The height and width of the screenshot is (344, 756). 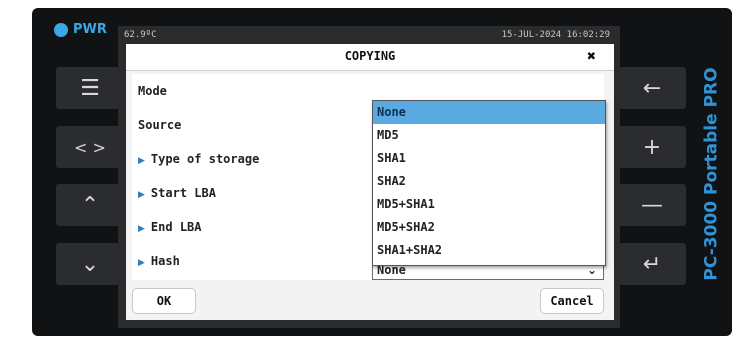 I want to click on hash-item: ▶ Hash, so click(x=159, y=261).